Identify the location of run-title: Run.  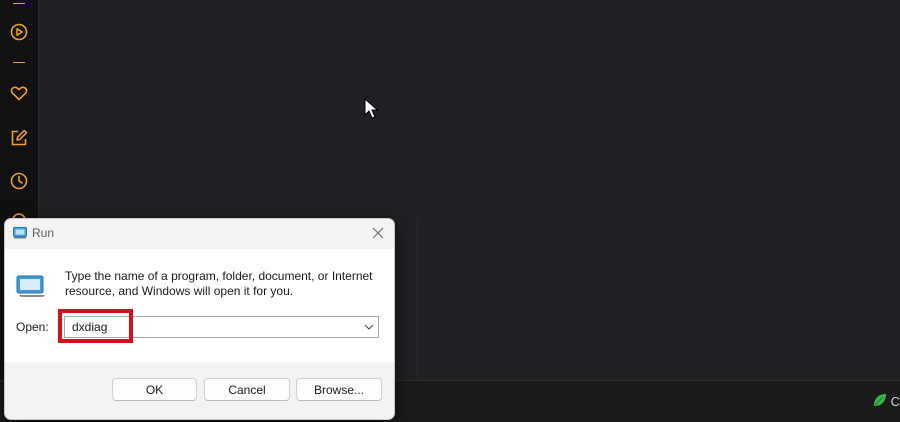
(43, 233).